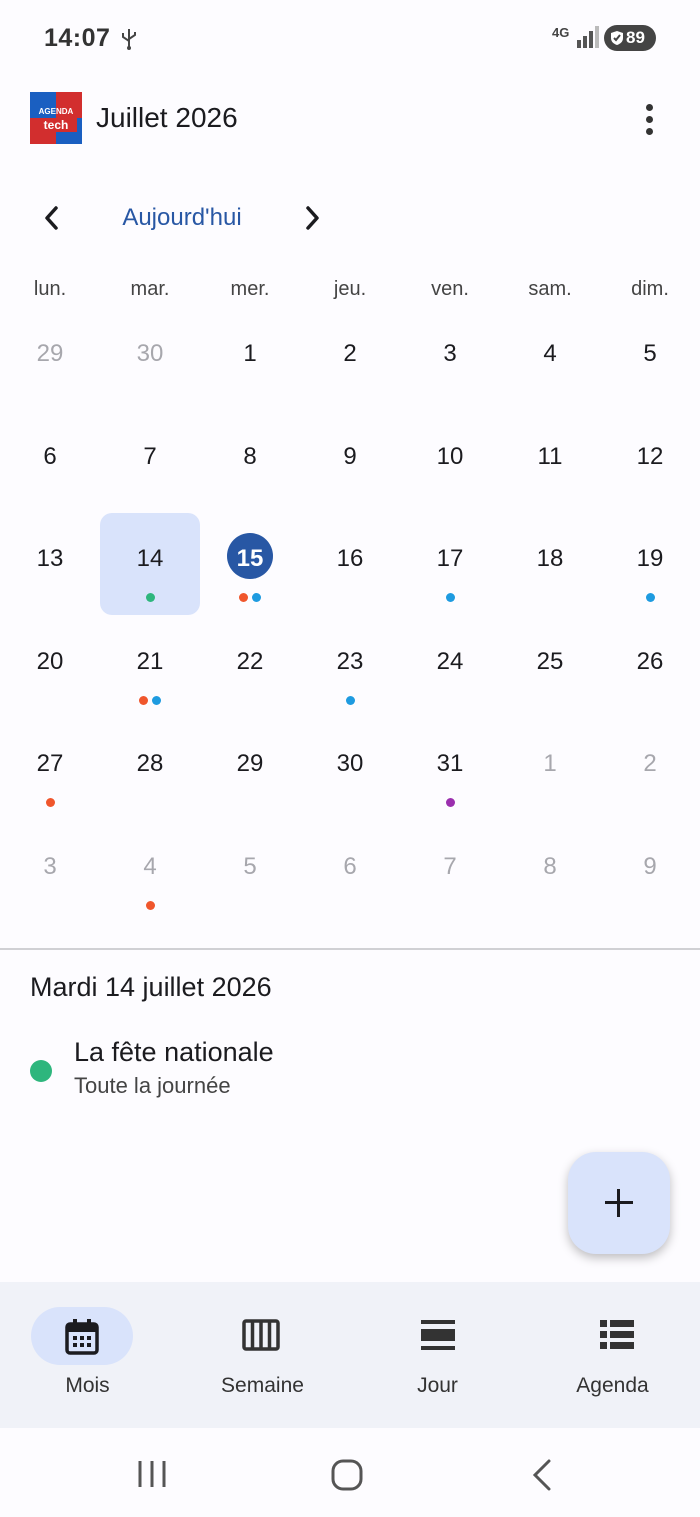  I want to click on day-cell: 19, so click(650, 564).